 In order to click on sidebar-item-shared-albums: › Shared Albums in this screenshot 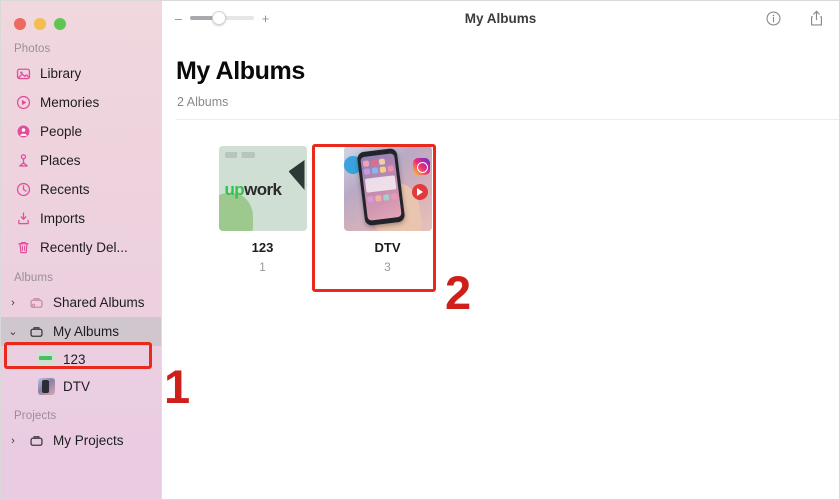, I will do `click(81, 302)`.